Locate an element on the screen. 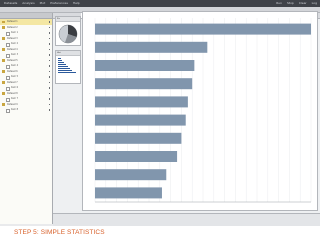 The height and width of the screenshot is (240, 320). log-button: Log is located at coordinates (314, 3).